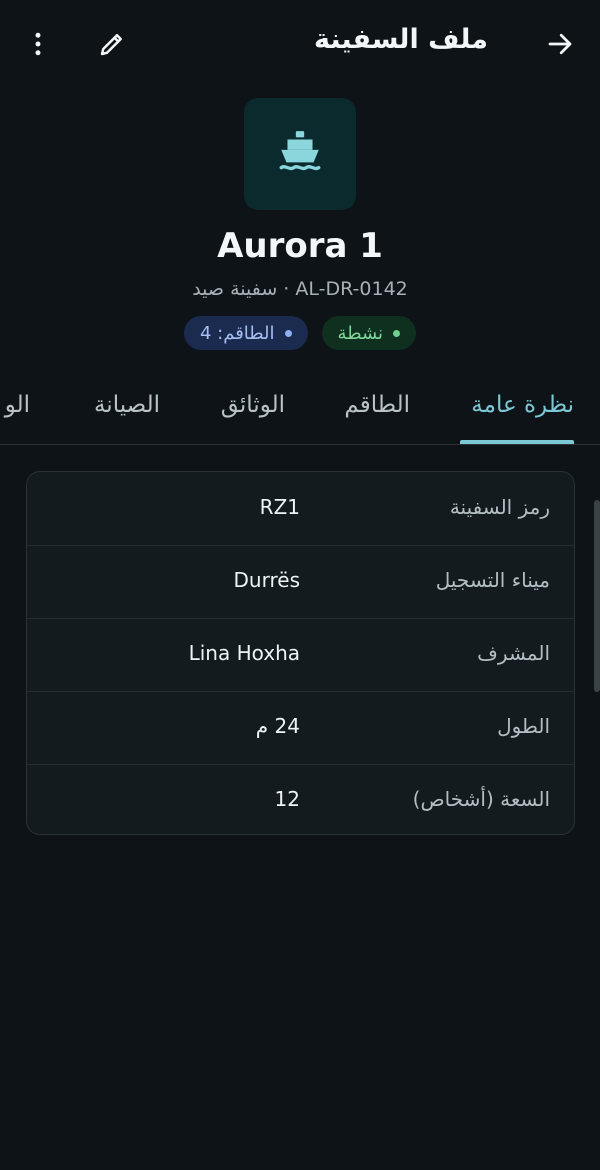 This screenshot has height=1170, width=600. What do you see at coordinates (522, 405) in the screenshot?
I see `tab-overview: نظرة عامة` at bounding box center [522, 405].